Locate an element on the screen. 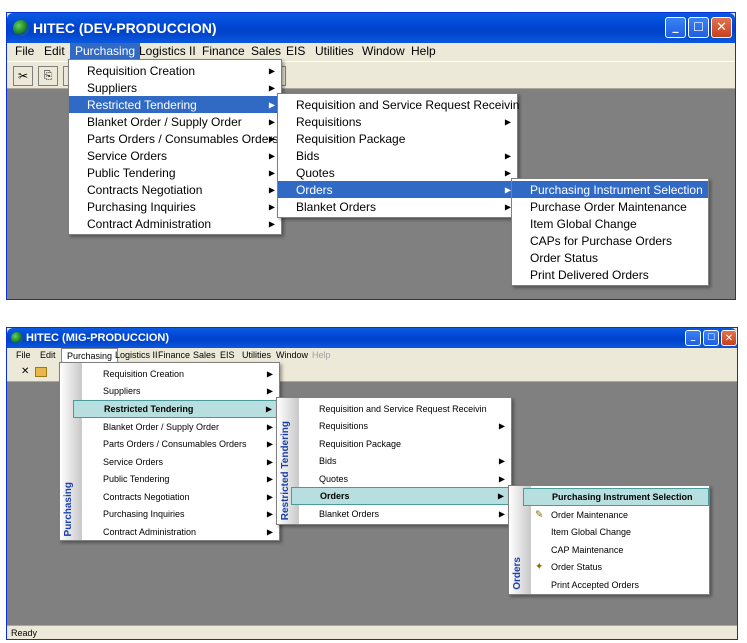  title-bar: HITEC (MIG-PRODUCCION) _ ☐ ✕ is located at coordinates (372, 338).